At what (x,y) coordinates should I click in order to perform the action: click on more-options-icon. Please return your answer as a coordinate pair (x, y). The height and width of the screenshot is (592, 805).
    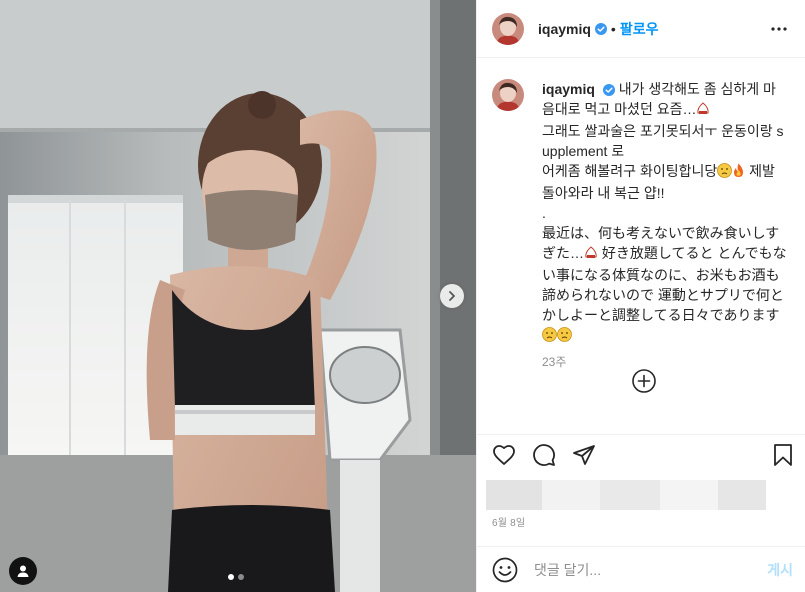
    Looking at the image, I should click on (779, 29).